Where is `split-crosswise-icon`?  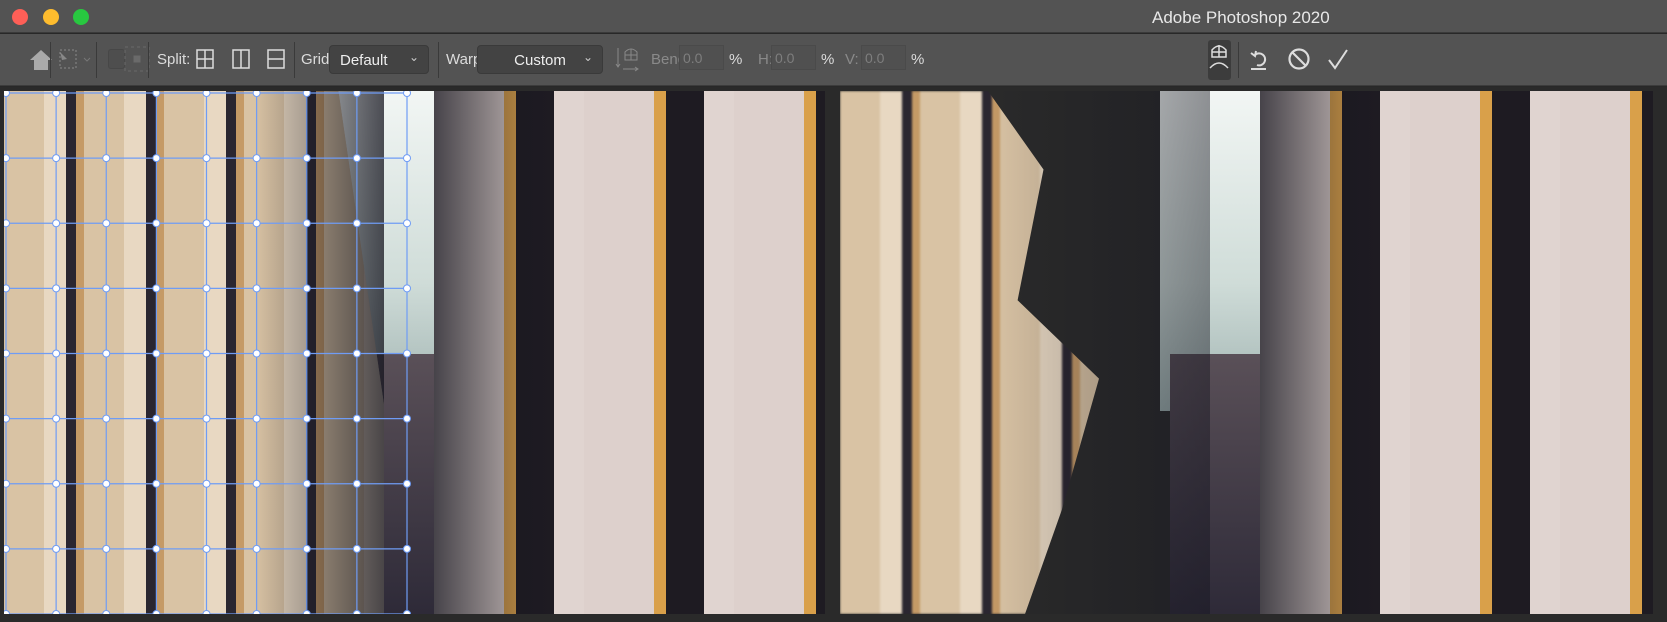
split-crosswise-icon is located at coordinates (205, 59).